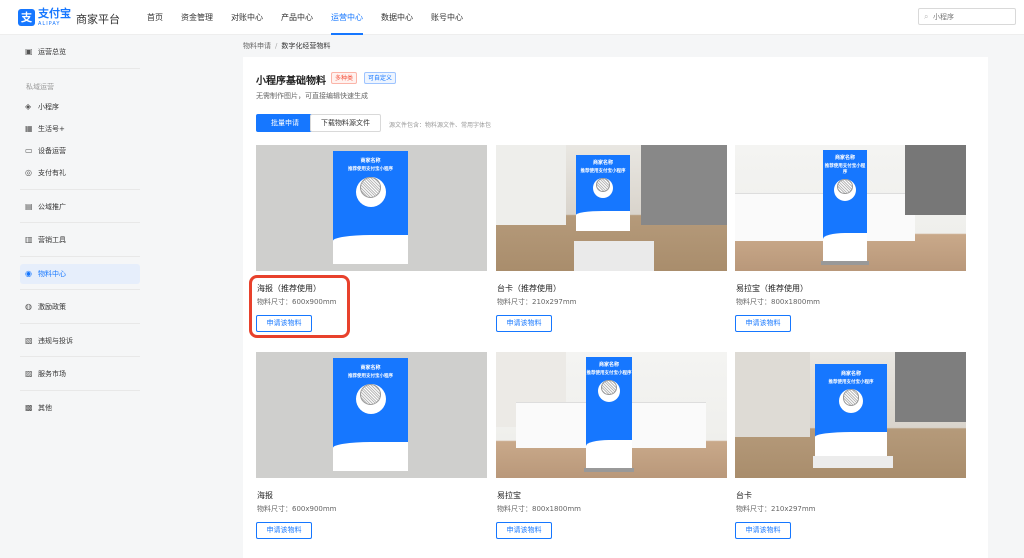 The width and height of the screenshot is (1024, 558). What do you see at coordinates (29, 150) in the screenshot?
I see `device-icon: ▭` at bounding box center [29, 150].